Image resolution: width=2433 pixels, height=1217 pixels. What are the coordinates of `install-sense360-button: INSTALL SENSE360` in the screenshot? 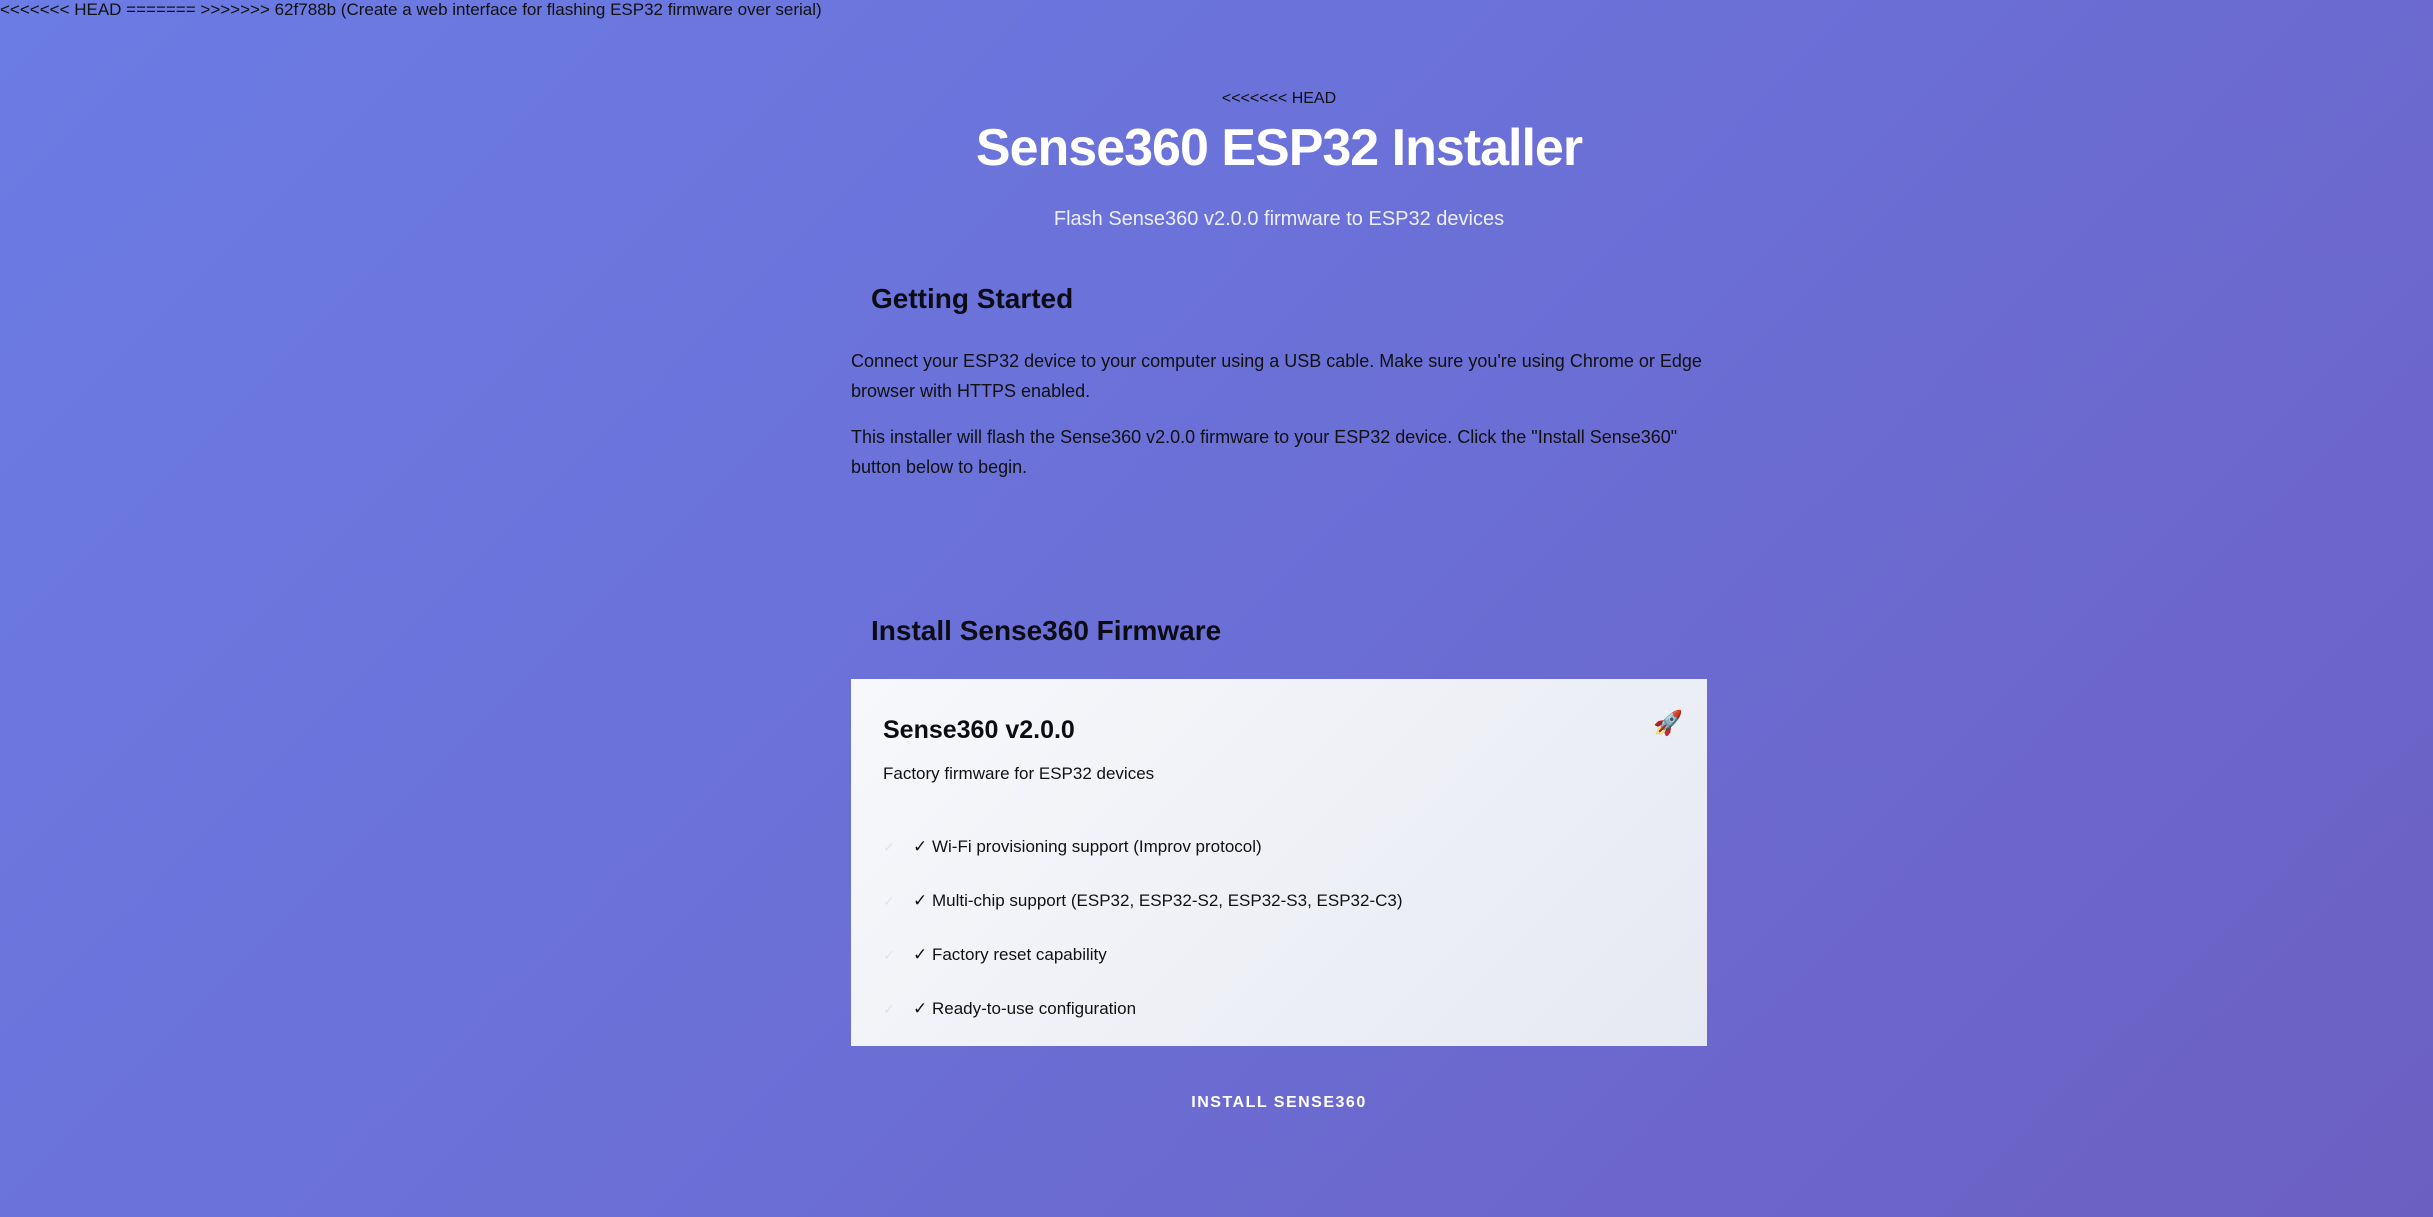 It's located at (1279, 1103).